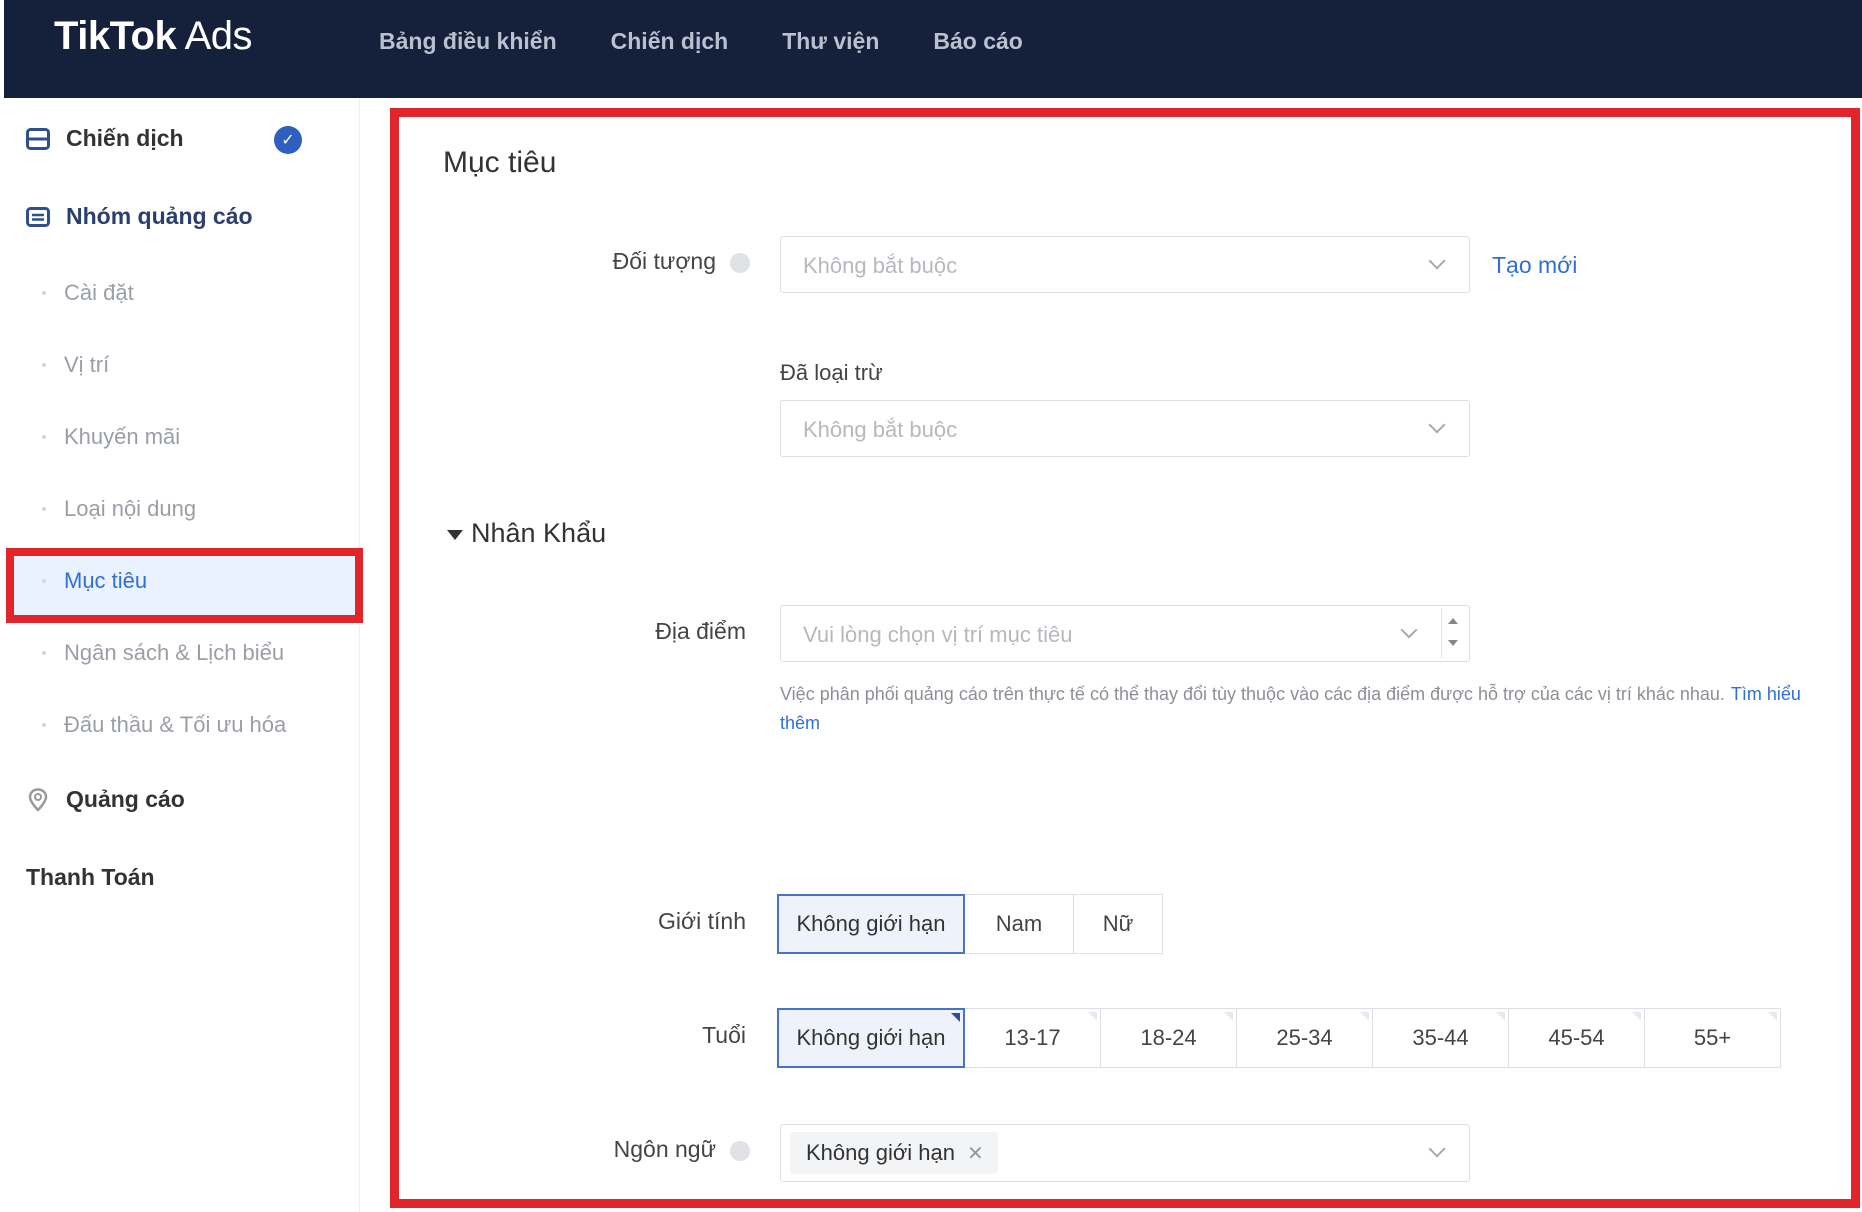 Image resolution: width=1862 pixels, height=1212 pixels. What do you see at coordinates (75, 365) in the screenshot?
I see `sidebar-sub-placement: Vị trí` at bounding box center [75, 365].